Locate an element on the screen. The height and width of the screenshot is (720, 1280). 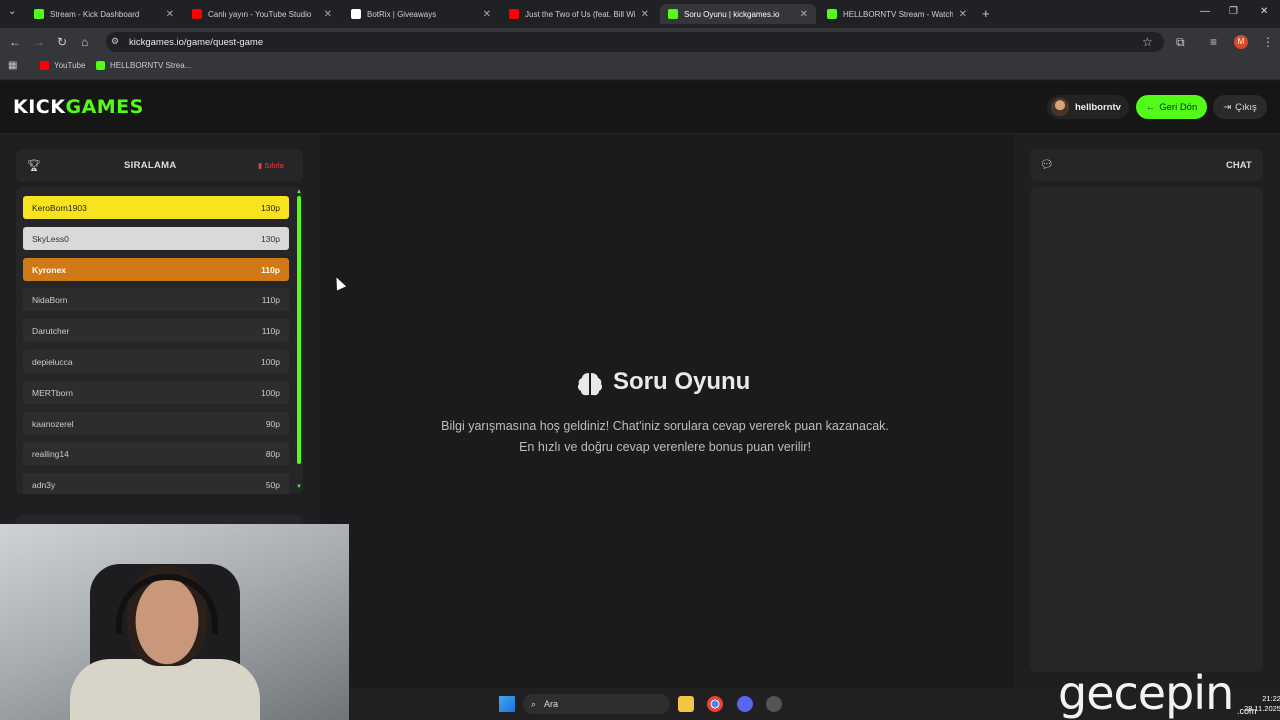
player-points: 80p is located at coordinates (272, 454).